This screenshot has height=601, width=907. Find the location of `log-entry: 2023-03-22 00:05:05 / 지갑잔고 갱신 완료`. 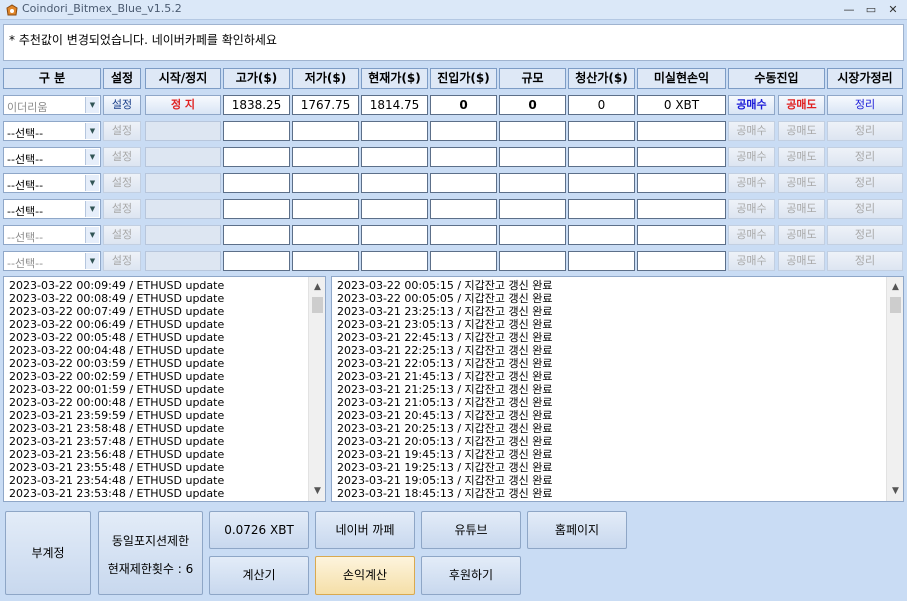

log-entry: 2023-03-22 00:05:05 / 지갑잔고 갱신 완료 is located at coordinates (445, 298).